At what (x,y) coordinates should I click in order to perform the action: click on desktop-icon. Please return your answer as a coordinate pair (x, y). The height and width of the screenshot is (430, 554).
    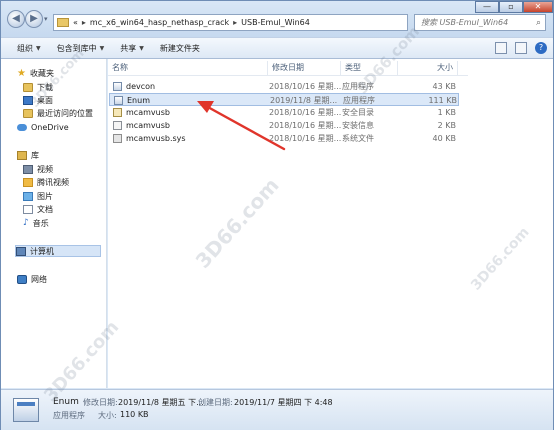
    Looking at the image, I should click on (28, 100).